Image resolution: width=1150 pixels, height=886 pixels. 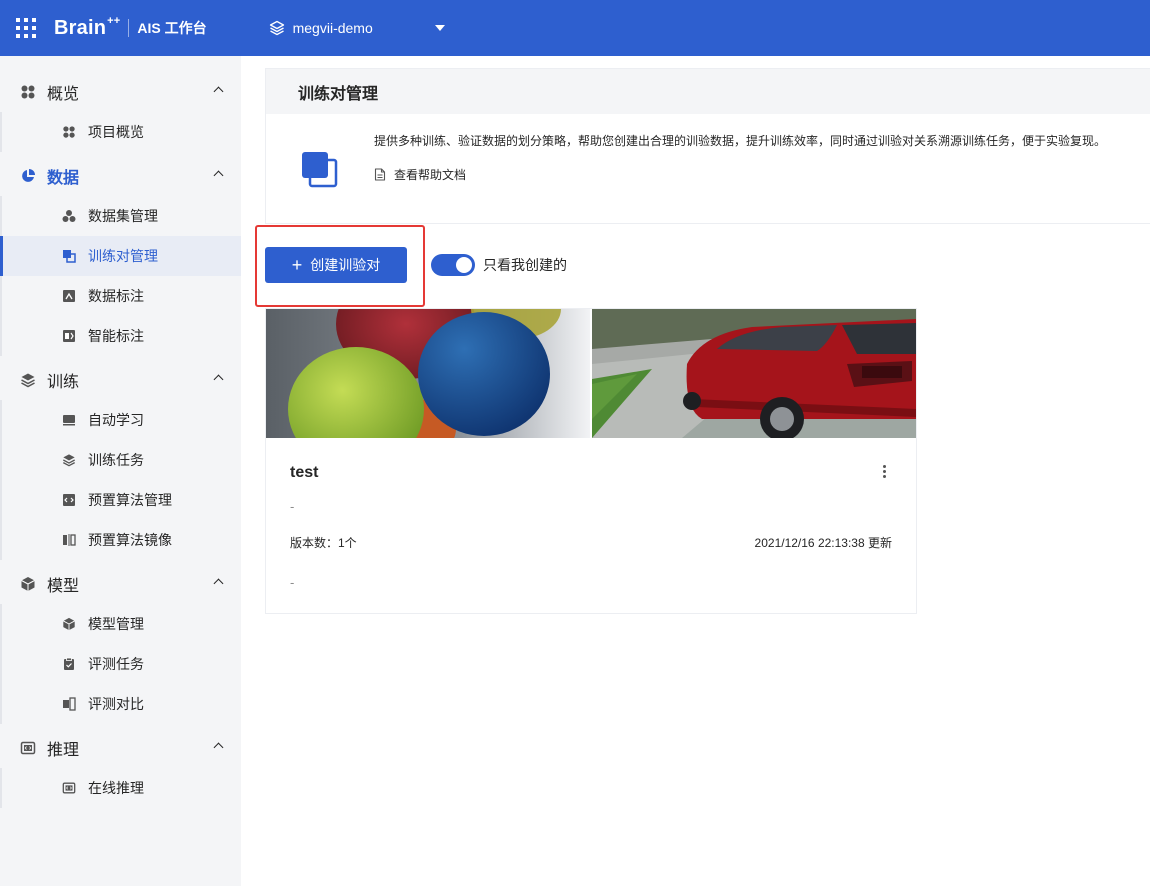 I want to click on sidebar-item-annotation: 数据标注, so click(x=120, y=296).